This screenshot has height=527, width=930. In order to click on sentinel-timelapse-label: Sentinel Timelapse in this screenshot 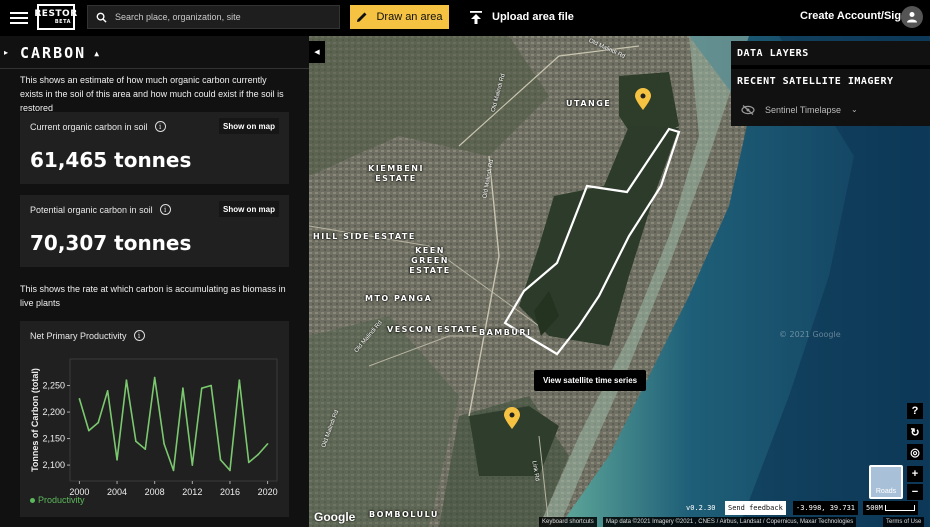, I will do `click(803, 109)`.